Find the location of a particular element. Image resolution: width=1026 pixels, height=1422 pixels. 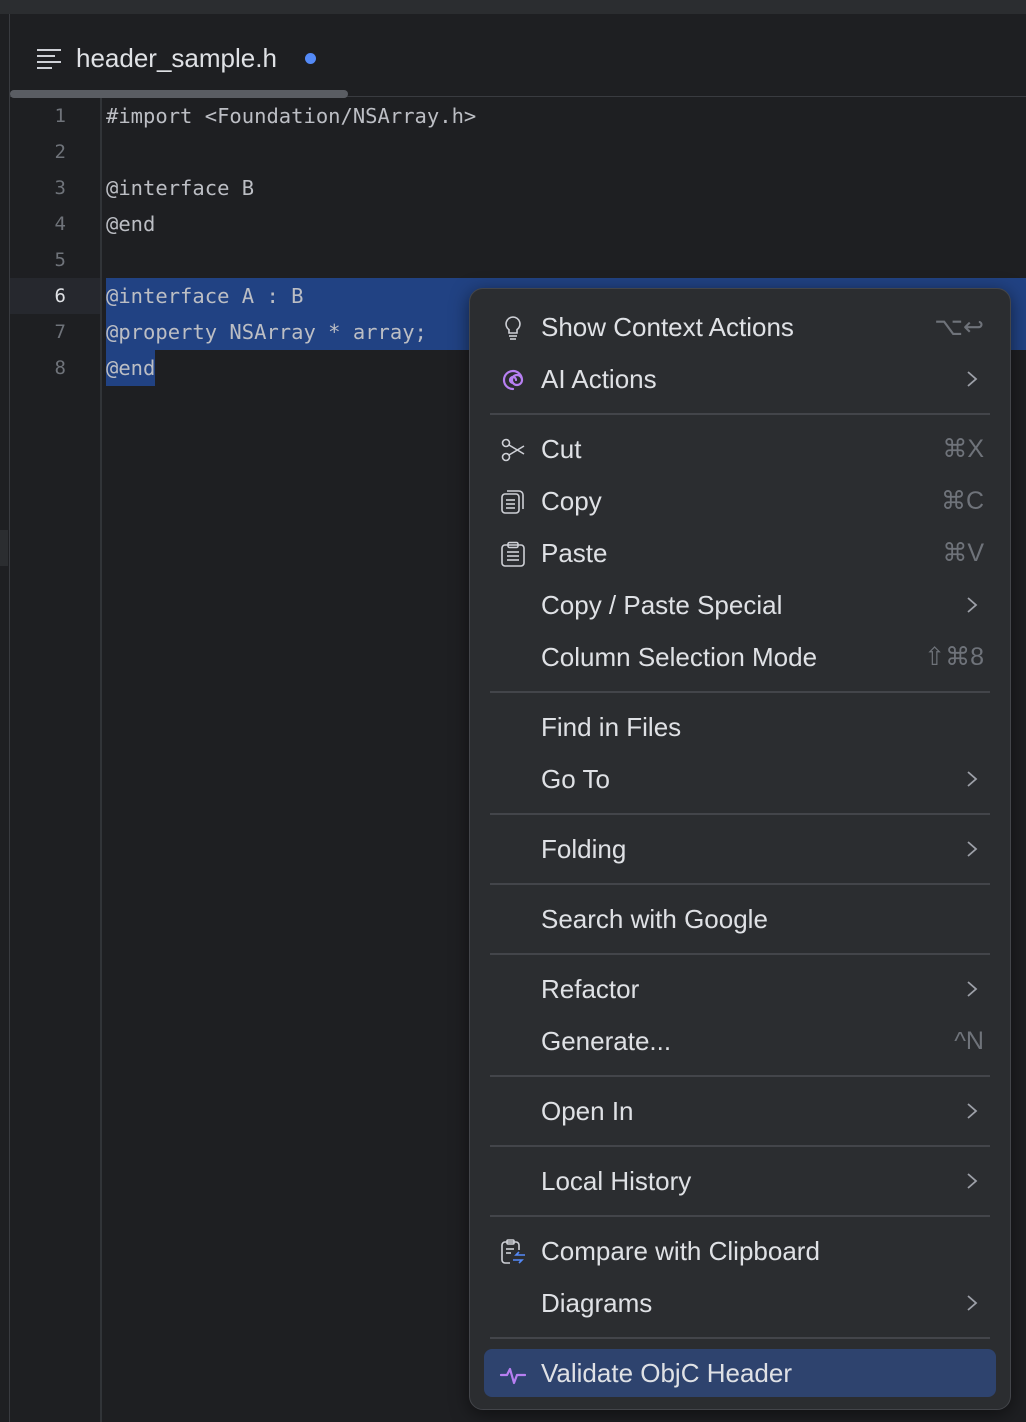

menu-item-folding: Folding is located at coordinates (740, 849).